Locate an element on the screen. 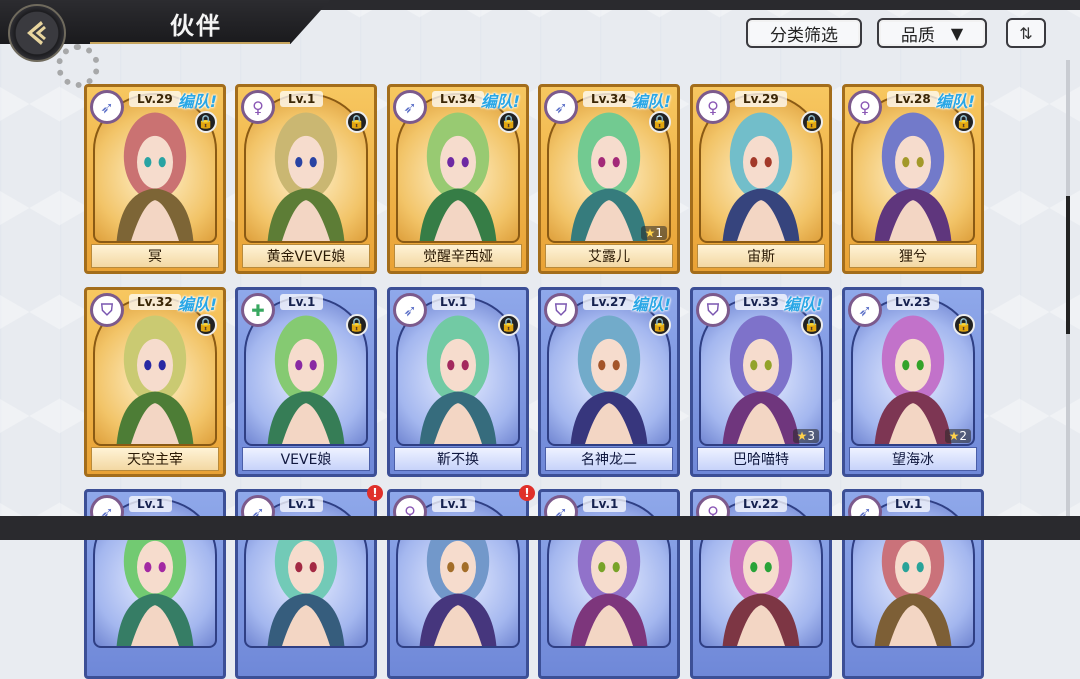 The width and height of the screenshot is (1080, 679). partner-card: ➶ Lv.29 编队! 🔒 冥 is located at coordinates (155, 179).